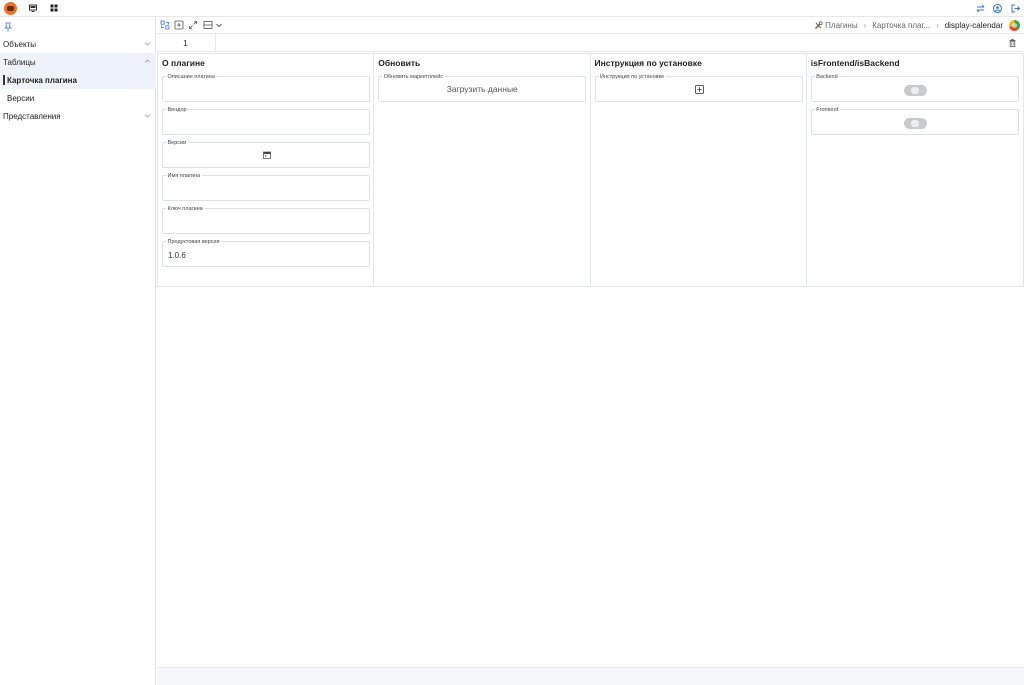  What do you see at coordinates (194, 242) in the screenshot?
I see `field-label: Продуктовая версия` at bounding box center [194, 242].